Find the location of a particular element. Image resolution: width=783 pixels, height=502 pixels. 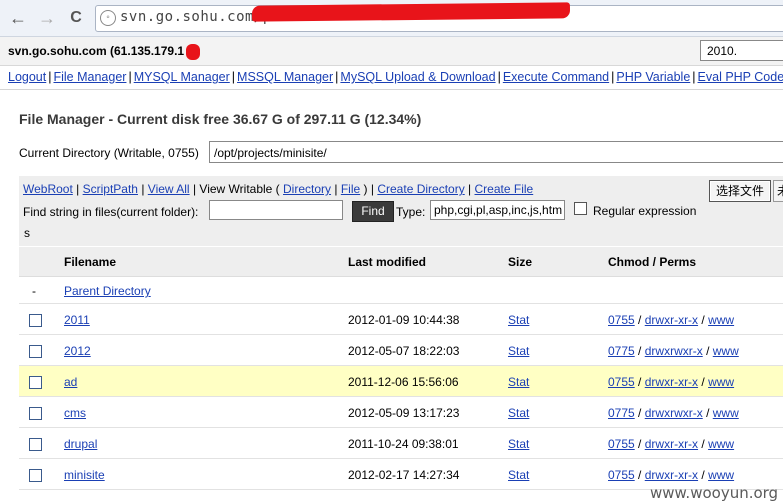

menu-item-eval-php-code: Eval PHP Code is located at coordinates (740, 77).